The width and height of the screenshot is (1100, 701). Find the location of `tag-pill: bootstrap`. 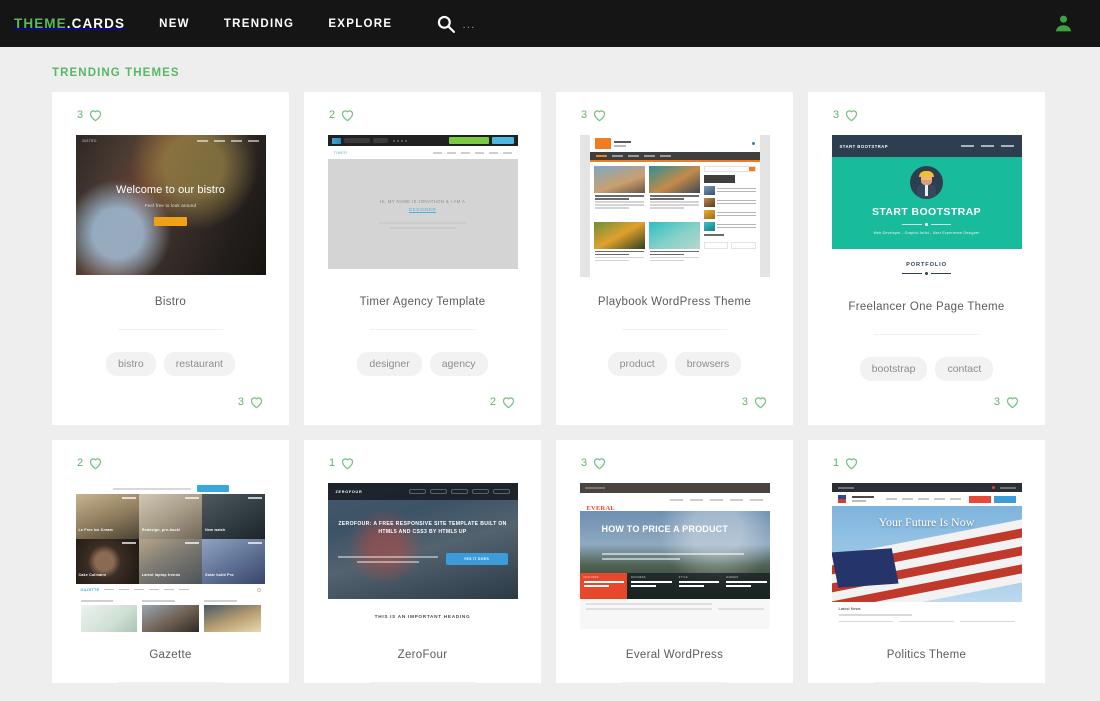

tag-pill: bootstrap is located at coordinates (893, 369).